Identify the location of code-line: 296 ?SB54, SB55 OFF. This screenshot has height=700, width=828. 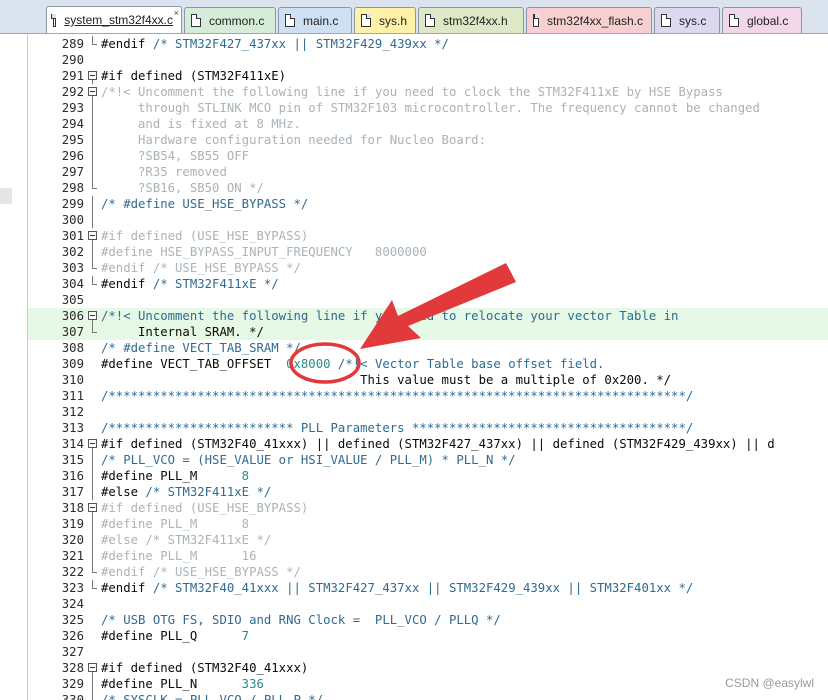
(428, 156).